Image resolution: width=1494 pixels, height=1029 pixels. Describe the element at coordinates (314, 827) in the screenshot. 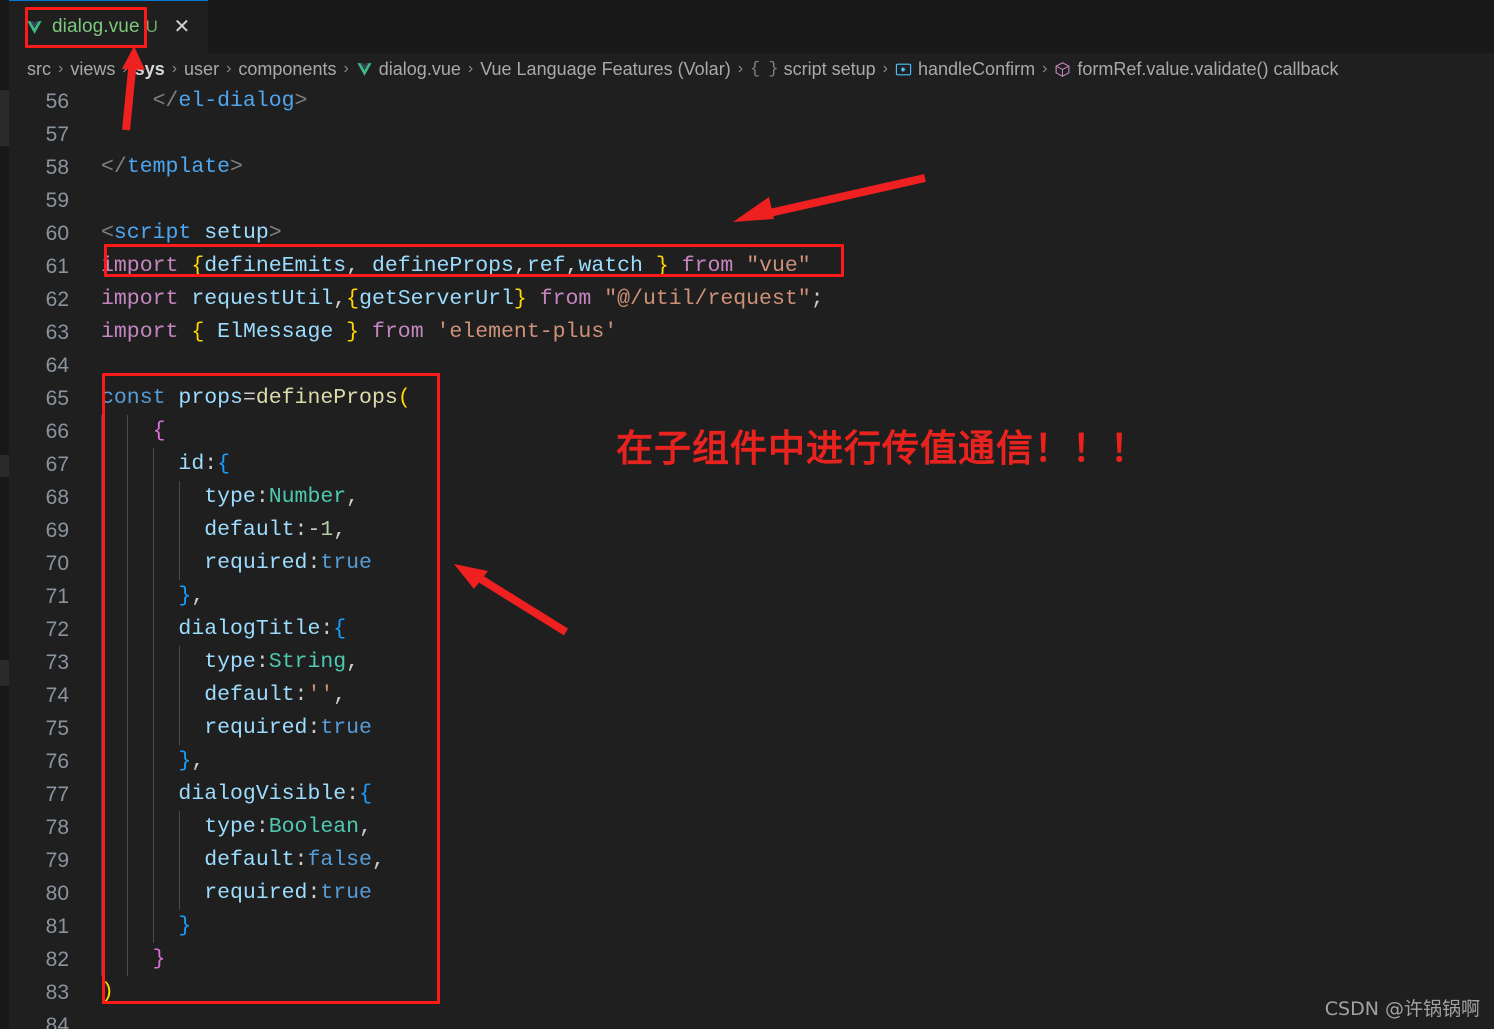

I see `code-token: Boolean` at that location.